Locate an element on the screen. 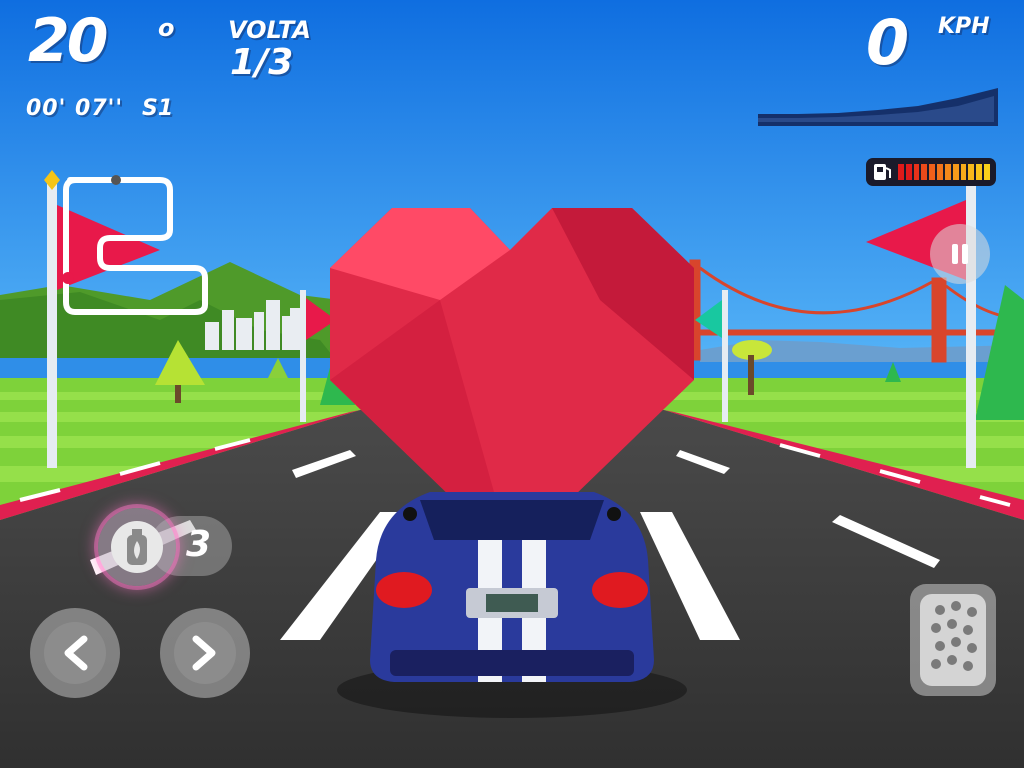 This screenshot has width=1024, height=768. player-car is located at coordinates (512, 605).